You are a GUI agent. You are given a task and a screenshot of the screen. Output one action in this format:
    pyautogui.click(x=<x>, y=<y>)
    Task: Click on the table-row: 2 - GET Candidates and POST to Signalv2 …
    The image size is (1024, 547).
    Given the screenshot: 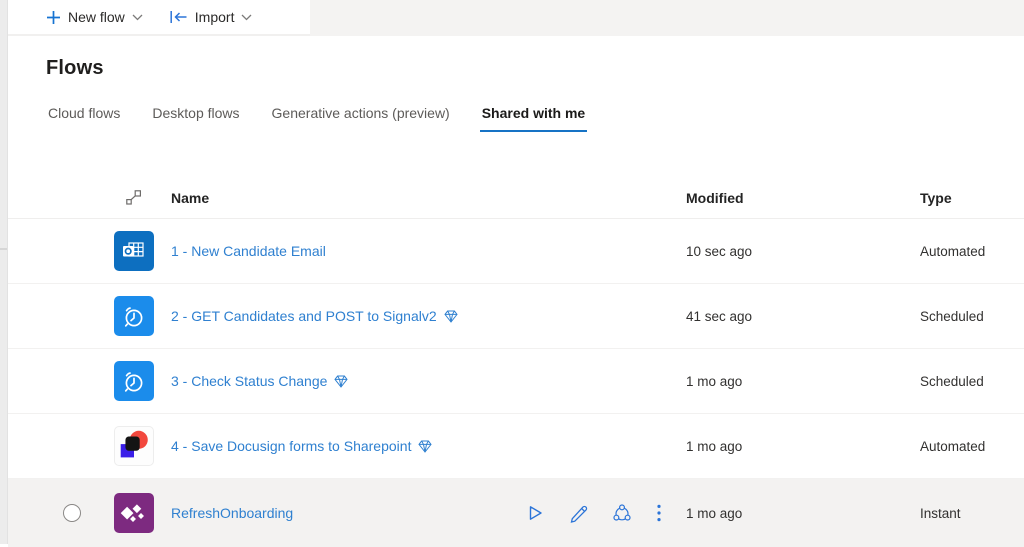 What is the action you would take?
    pyautogui.click(x=516, y=316)
    